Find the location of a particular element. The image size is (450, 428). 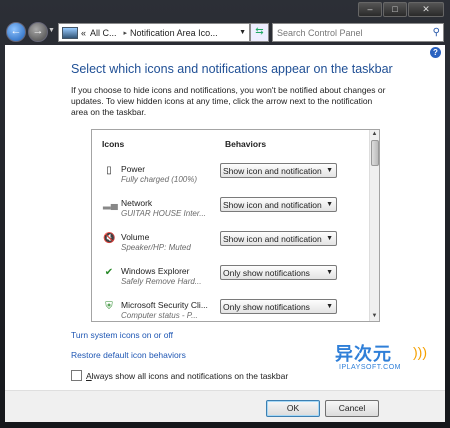

close-button: ✕ is located at coordinates (426, 9).